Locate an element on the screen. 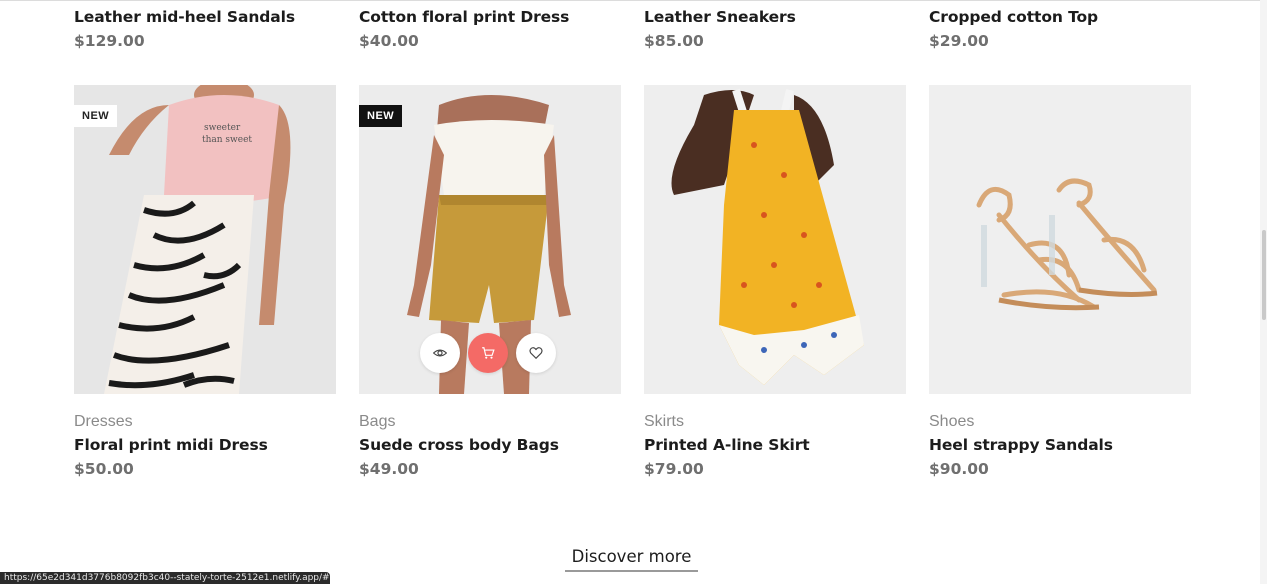  product-image-skirt is located at coordinates (775, 239).